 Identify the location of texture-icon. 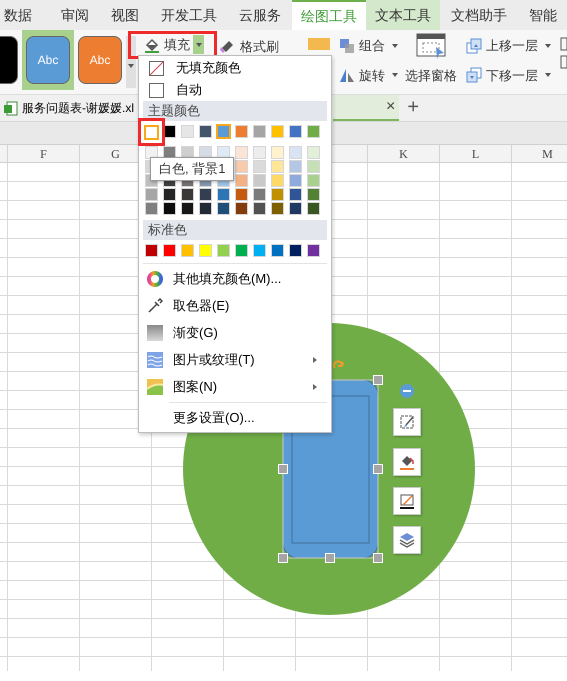
(155, 360).